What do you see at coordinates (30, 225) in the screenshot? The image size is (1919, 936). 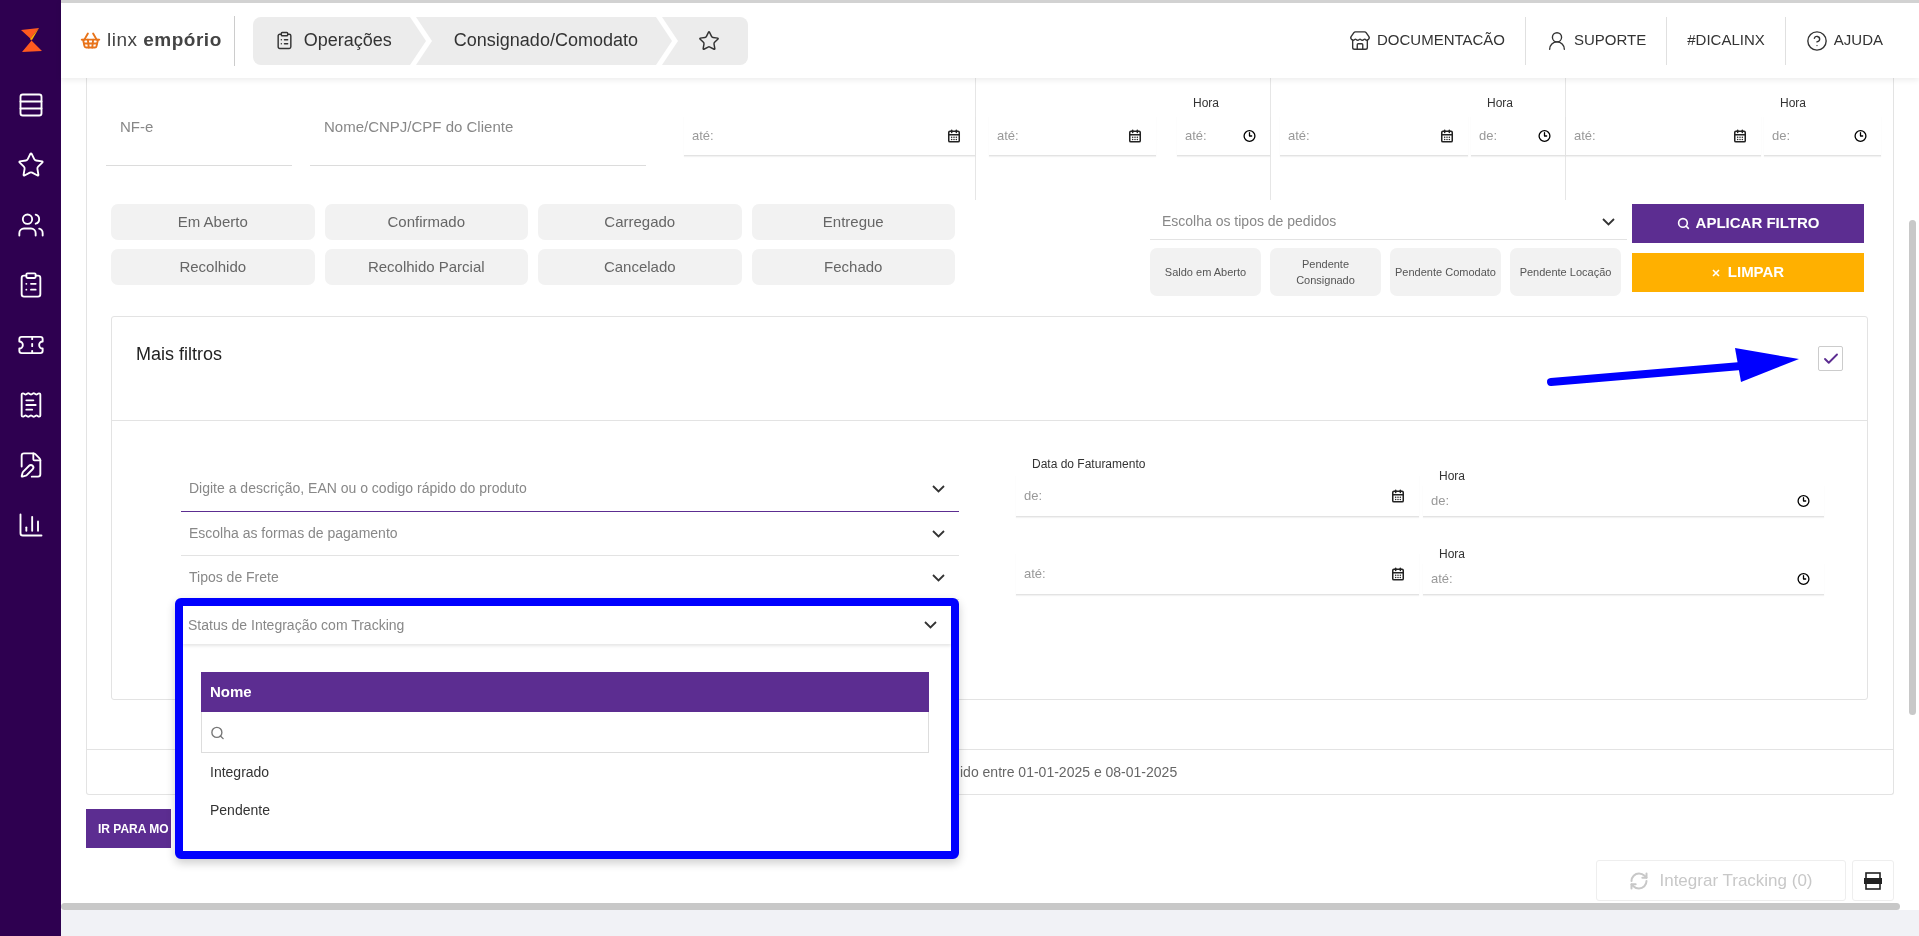 I see `users-icon` at bounding box center [30, 225].